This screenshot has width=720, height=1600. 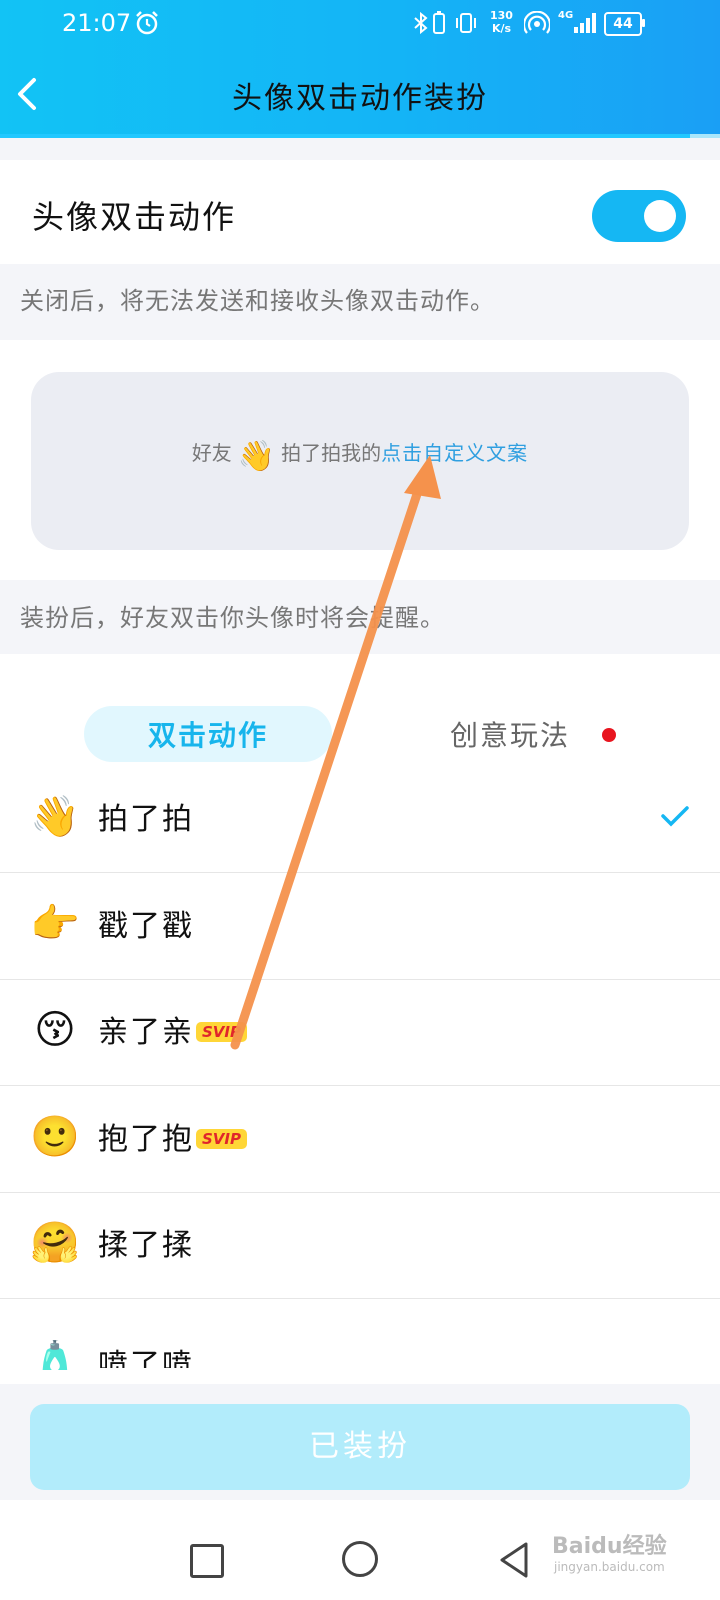 I want to click on toggle-note: 关闭后，将无法发送和接收头像双击动作。, so click(x=257, y=301).